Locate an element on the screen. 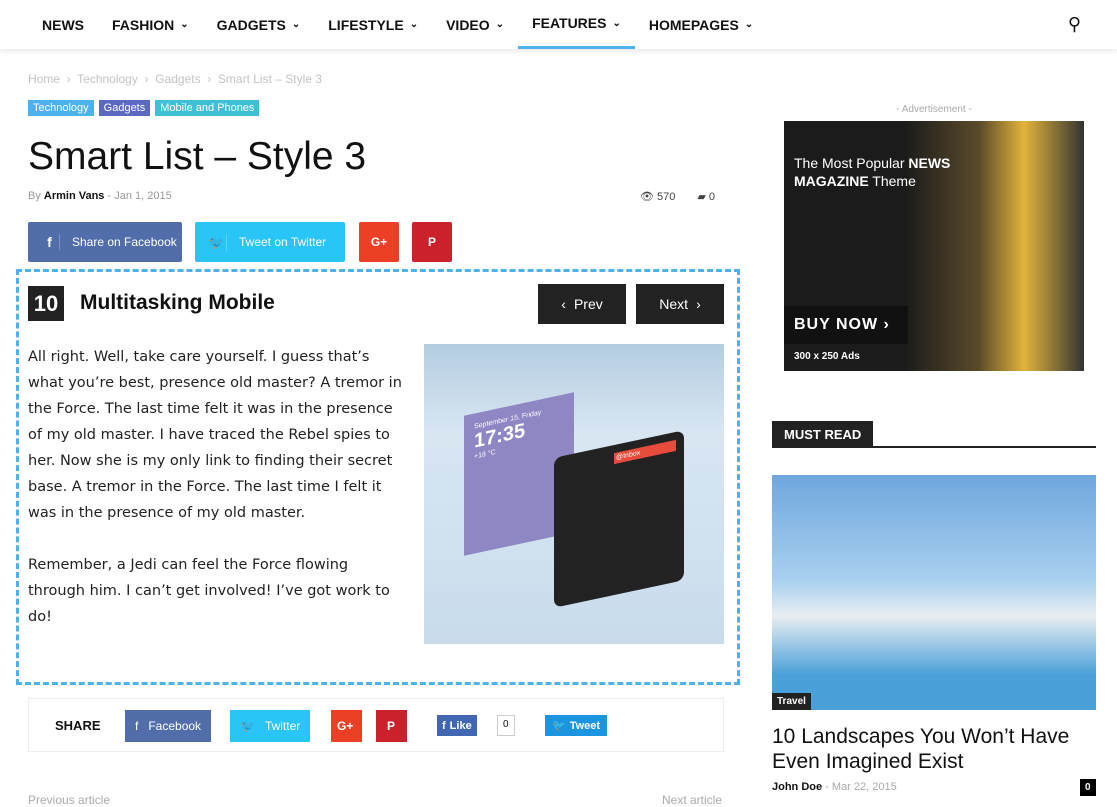  share-label: SHARE is located at coordinates (78, 725).